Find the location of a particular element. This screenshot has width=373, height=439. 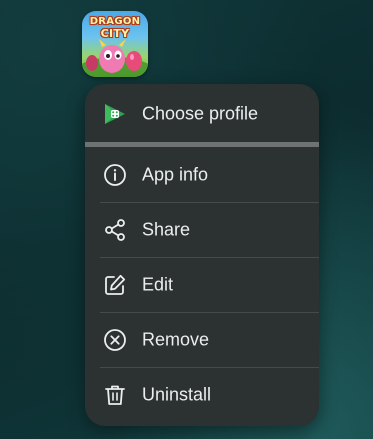

menu-item-choose-profile: Choose profile is located at coordinates (202, 114).